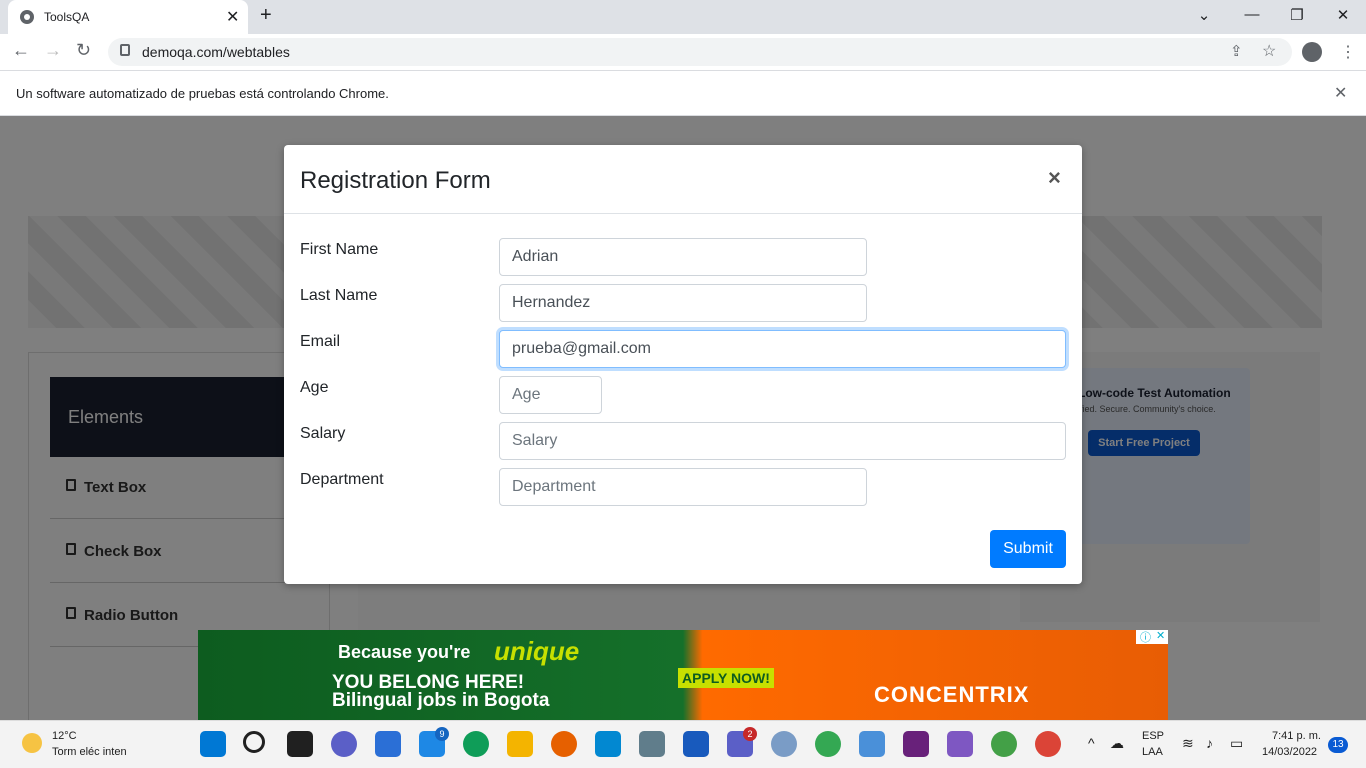 Image resolution: width=1366 pixels, height=768 pixels. I want to click on back-icon: ←, so click(21, 50).